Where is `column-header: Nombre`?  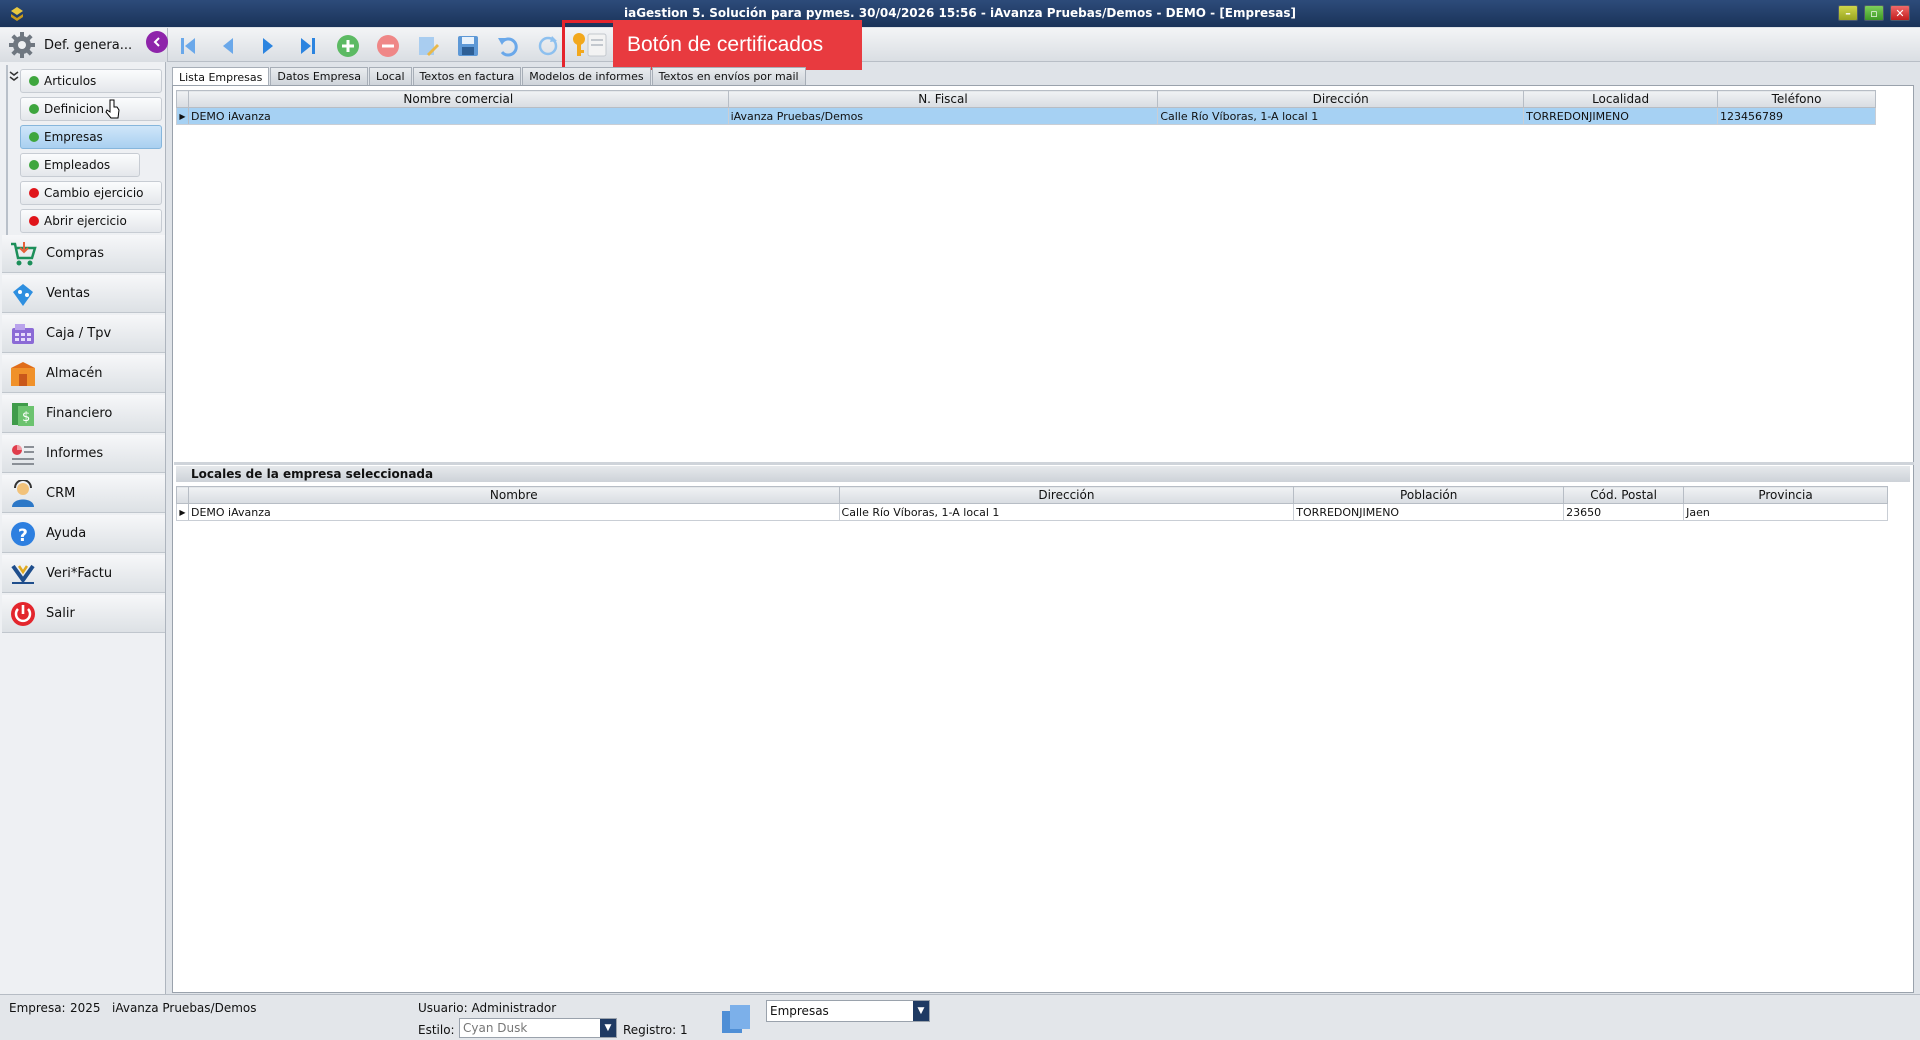
column-header: Nombre is located at coordinates (513, 495).